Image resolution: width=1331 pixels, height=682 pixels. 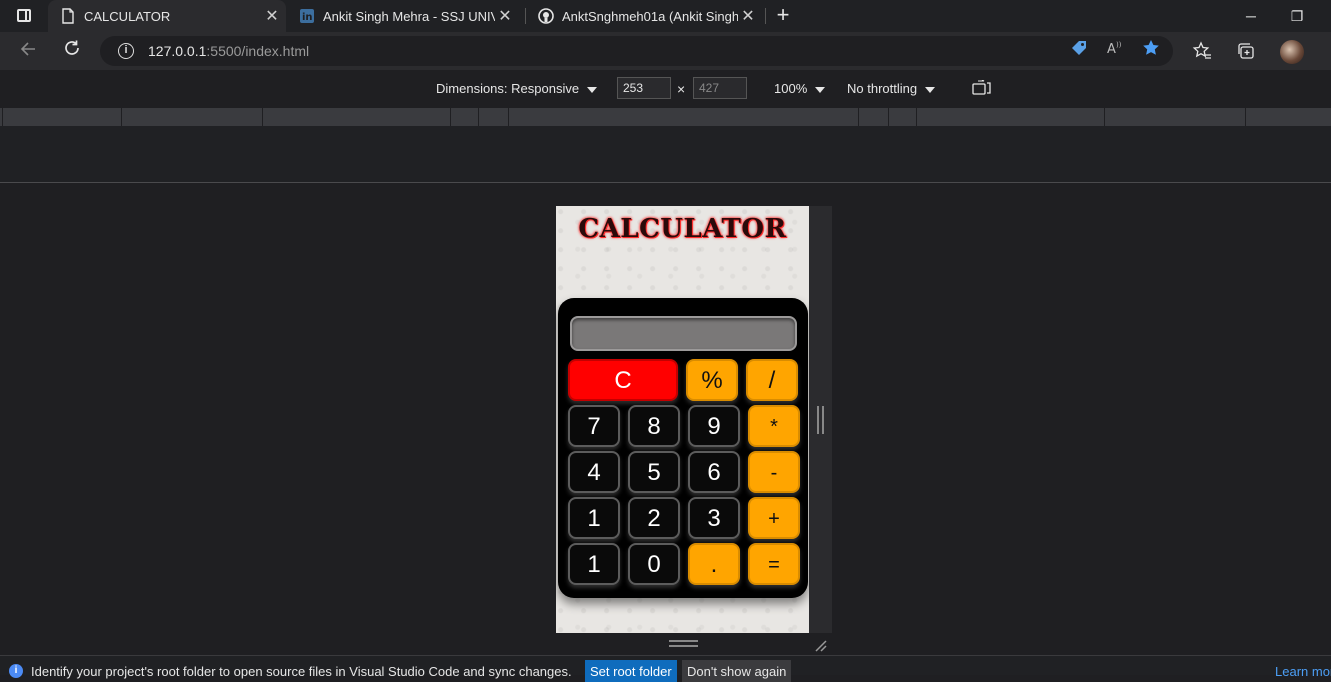 What do you see at coordinates (623, 380) in the screenshot?
I see `clear-button: C` at bounding box center [623, 380].